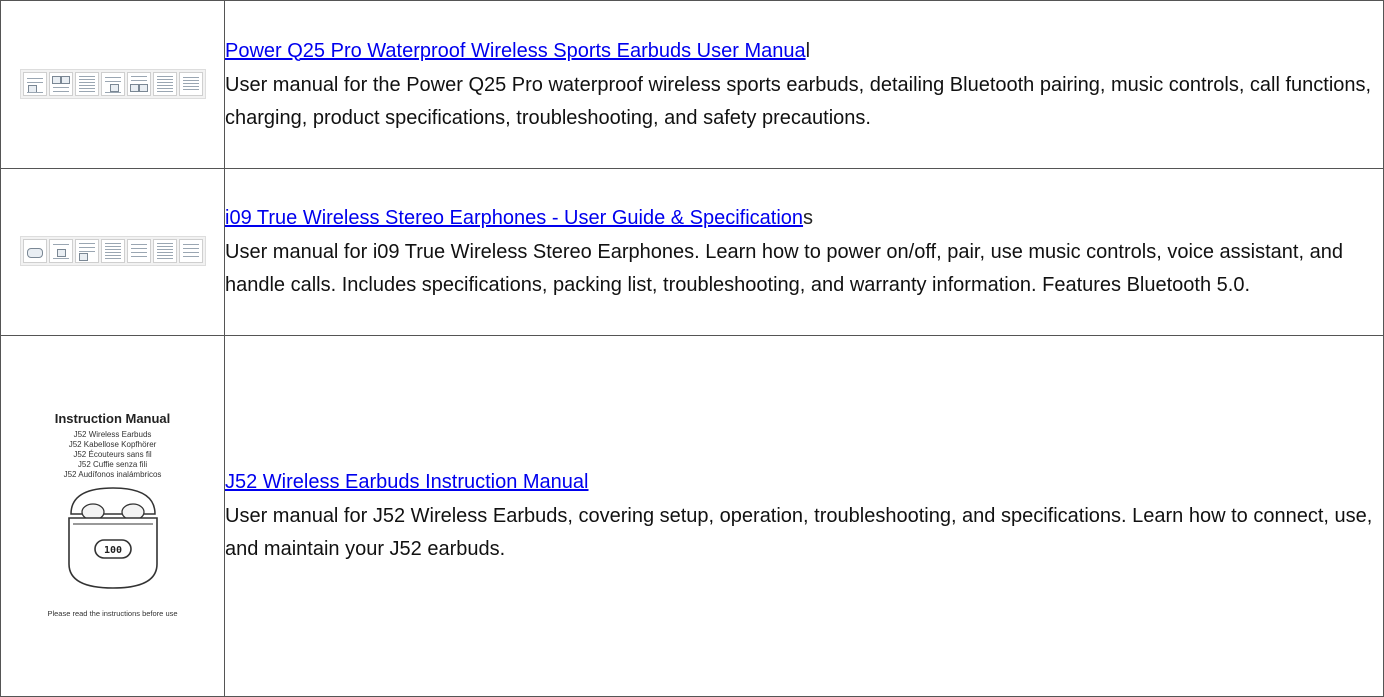 This screenshot has width=1384, height=697. I want to click on cover-line: J52 Kabellose Kopfhörer, so click(112, 444).